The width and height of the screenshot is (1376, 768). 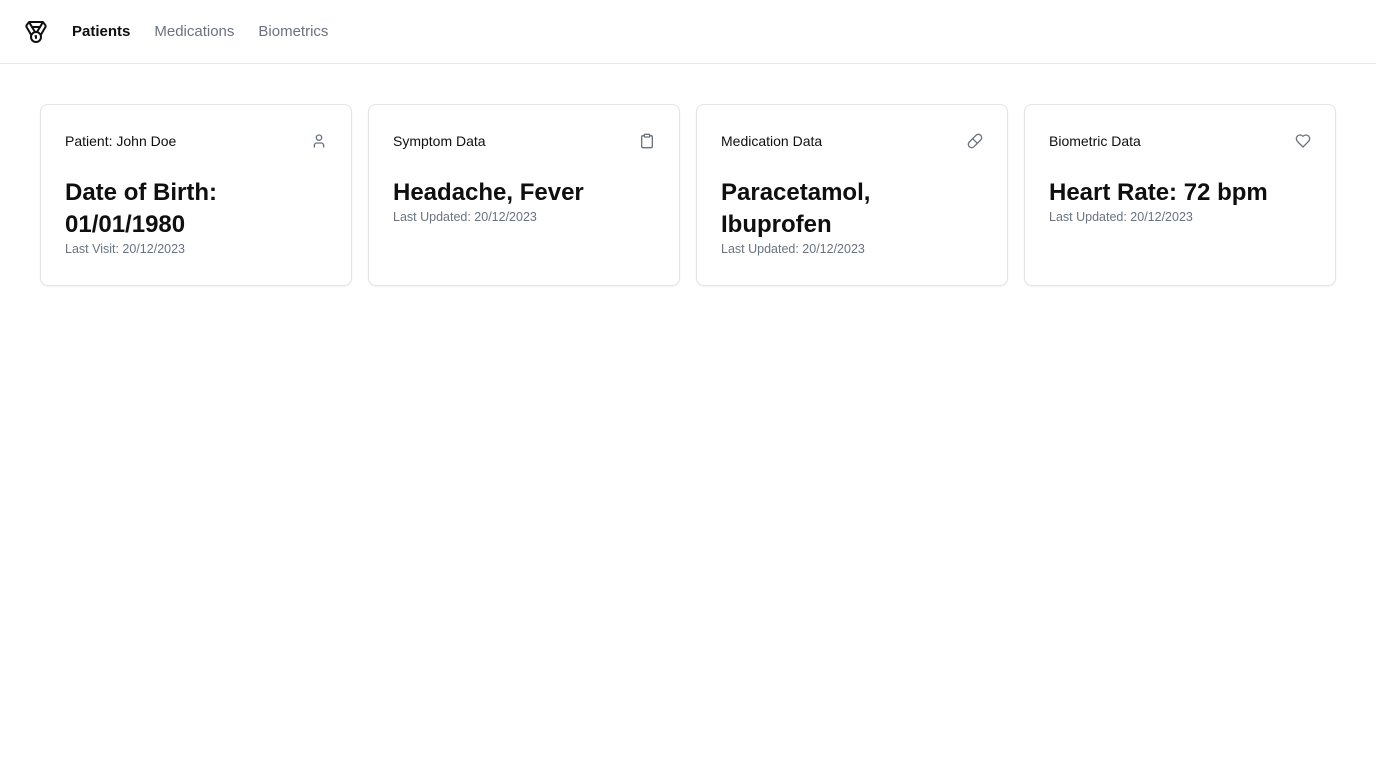 I want to click on pill-icon, so click(x=975, y=141).